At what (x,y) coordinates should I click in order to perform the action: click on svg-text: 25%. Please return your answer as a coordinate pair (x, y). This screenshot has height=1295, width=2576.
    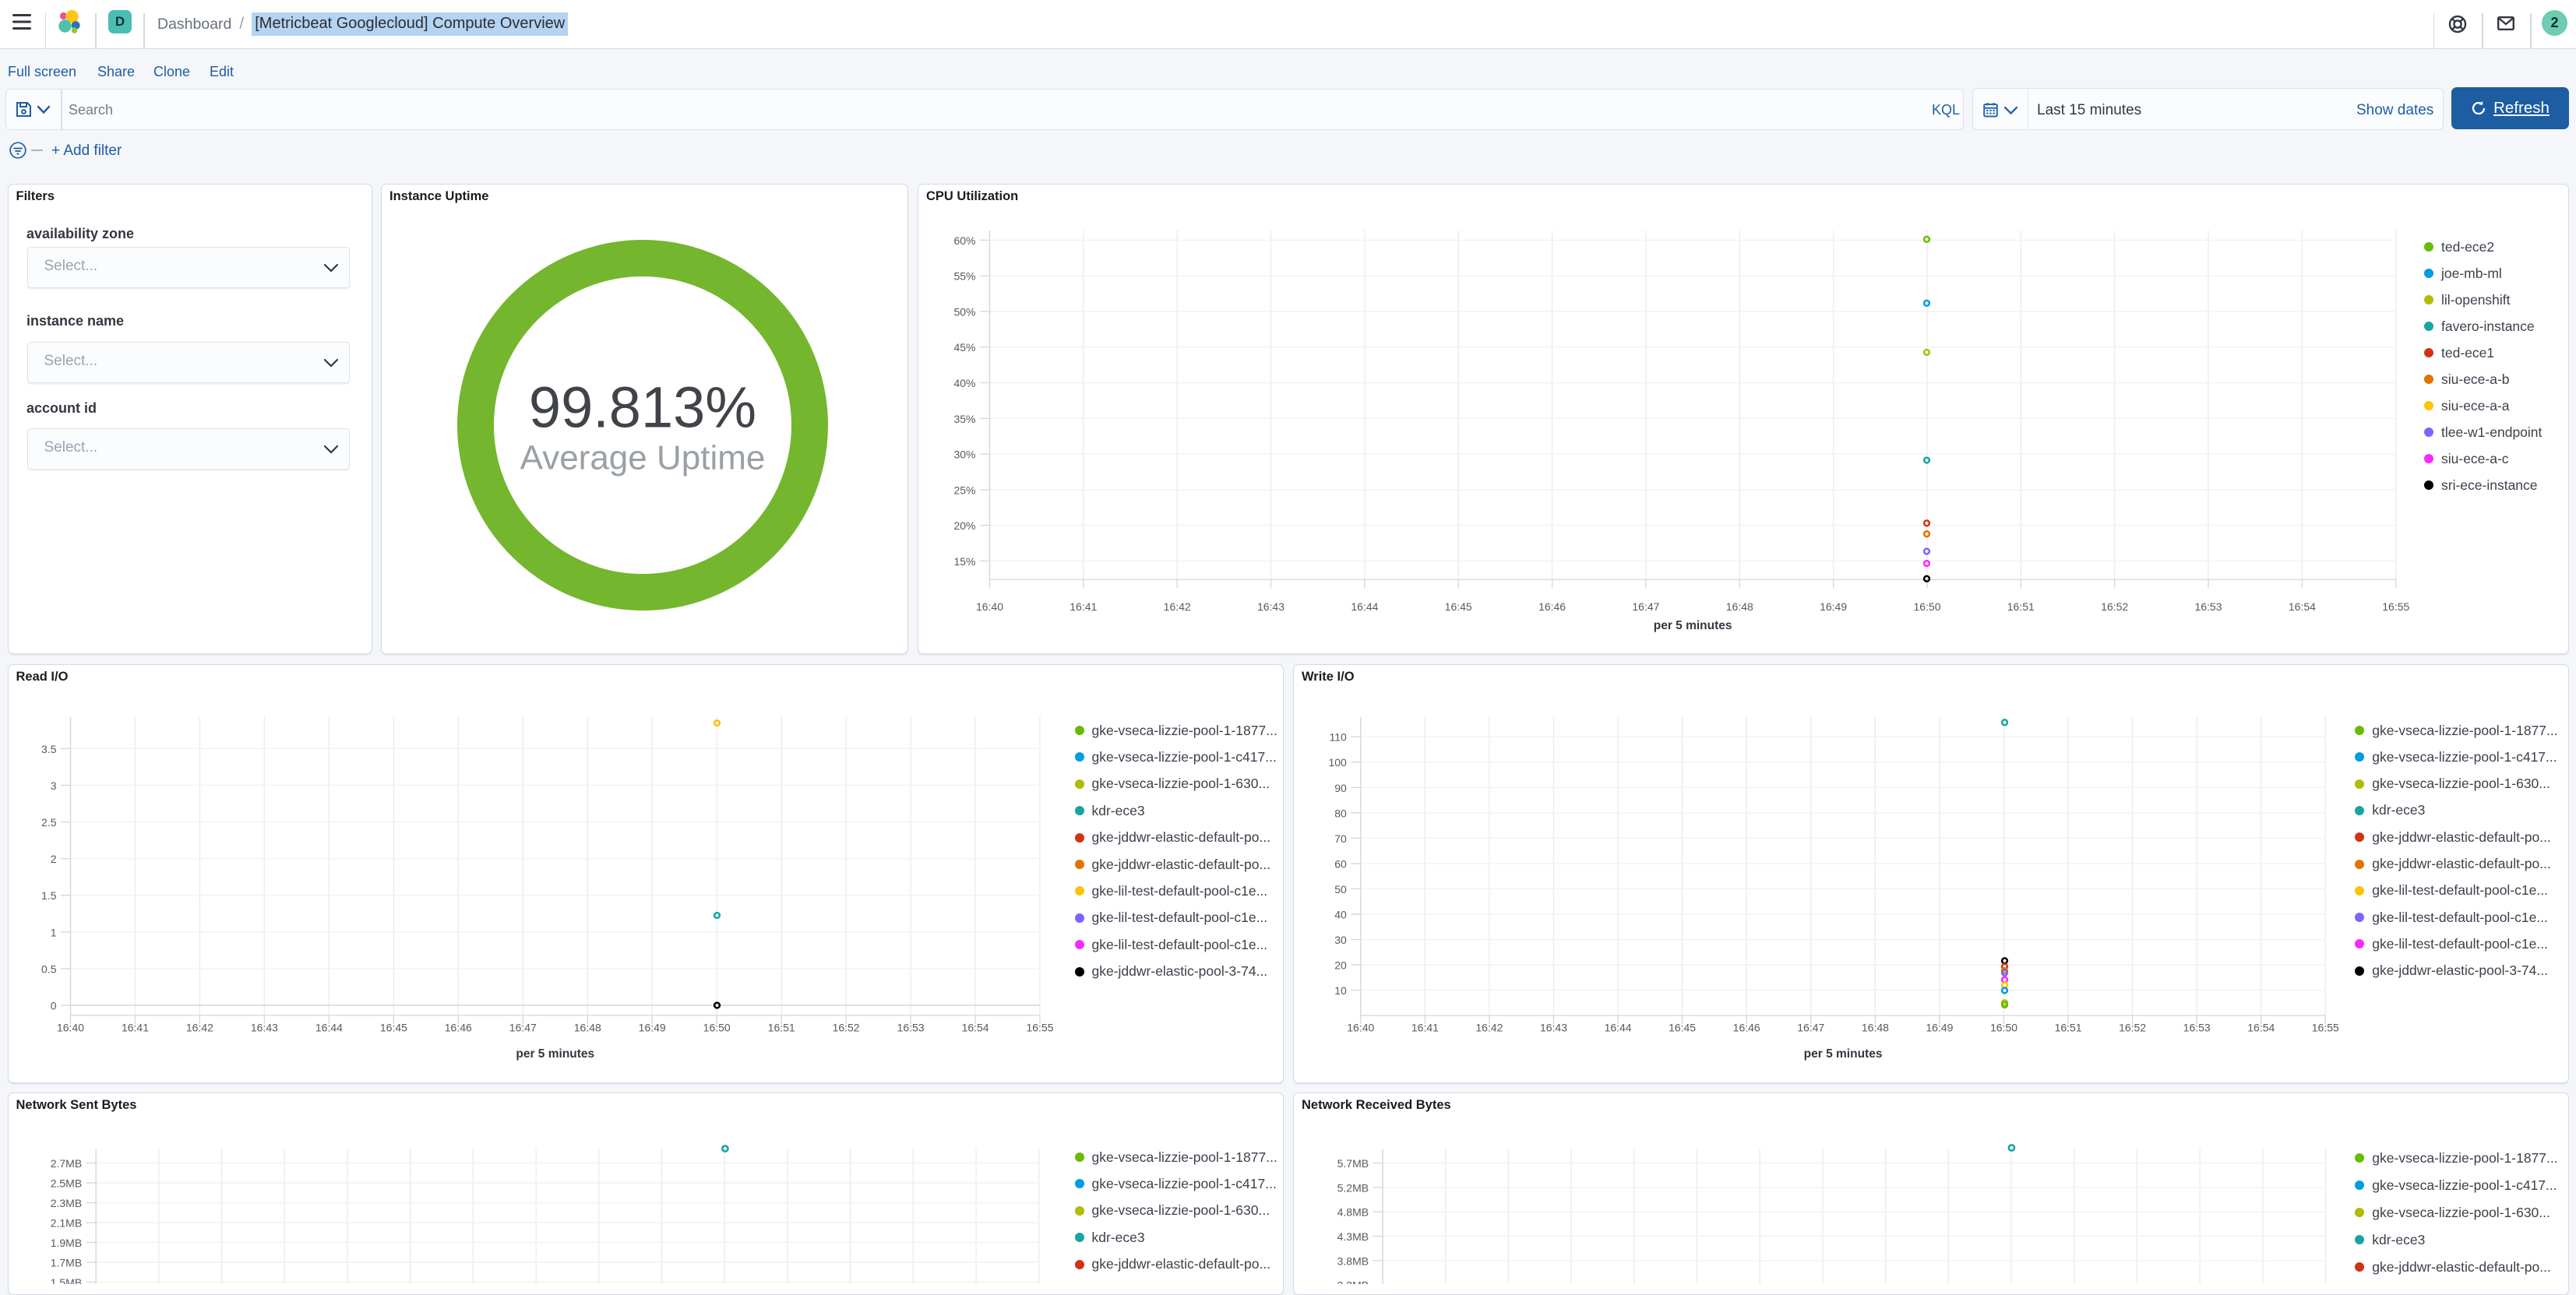
    Looking at the image, I should click on (964, 490).